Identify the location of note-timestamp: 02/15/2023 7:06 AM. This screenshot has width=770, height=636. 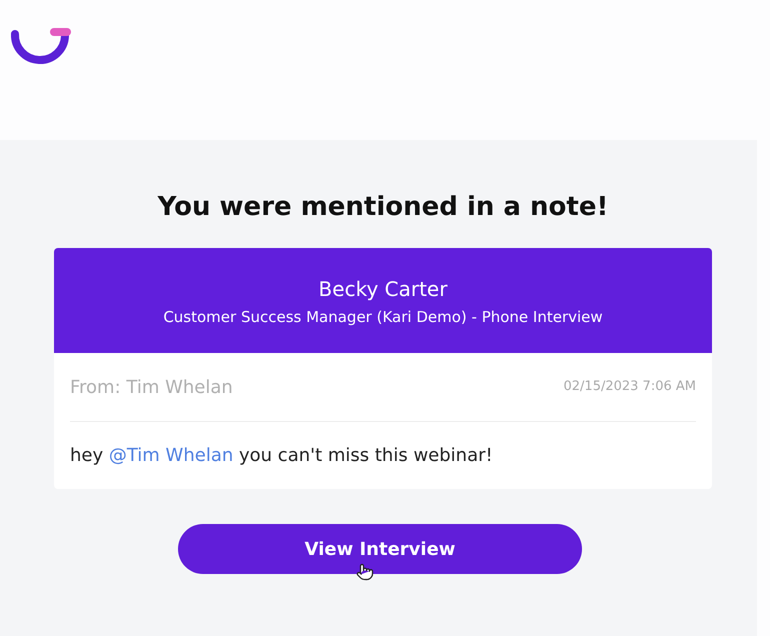
(630, 387).